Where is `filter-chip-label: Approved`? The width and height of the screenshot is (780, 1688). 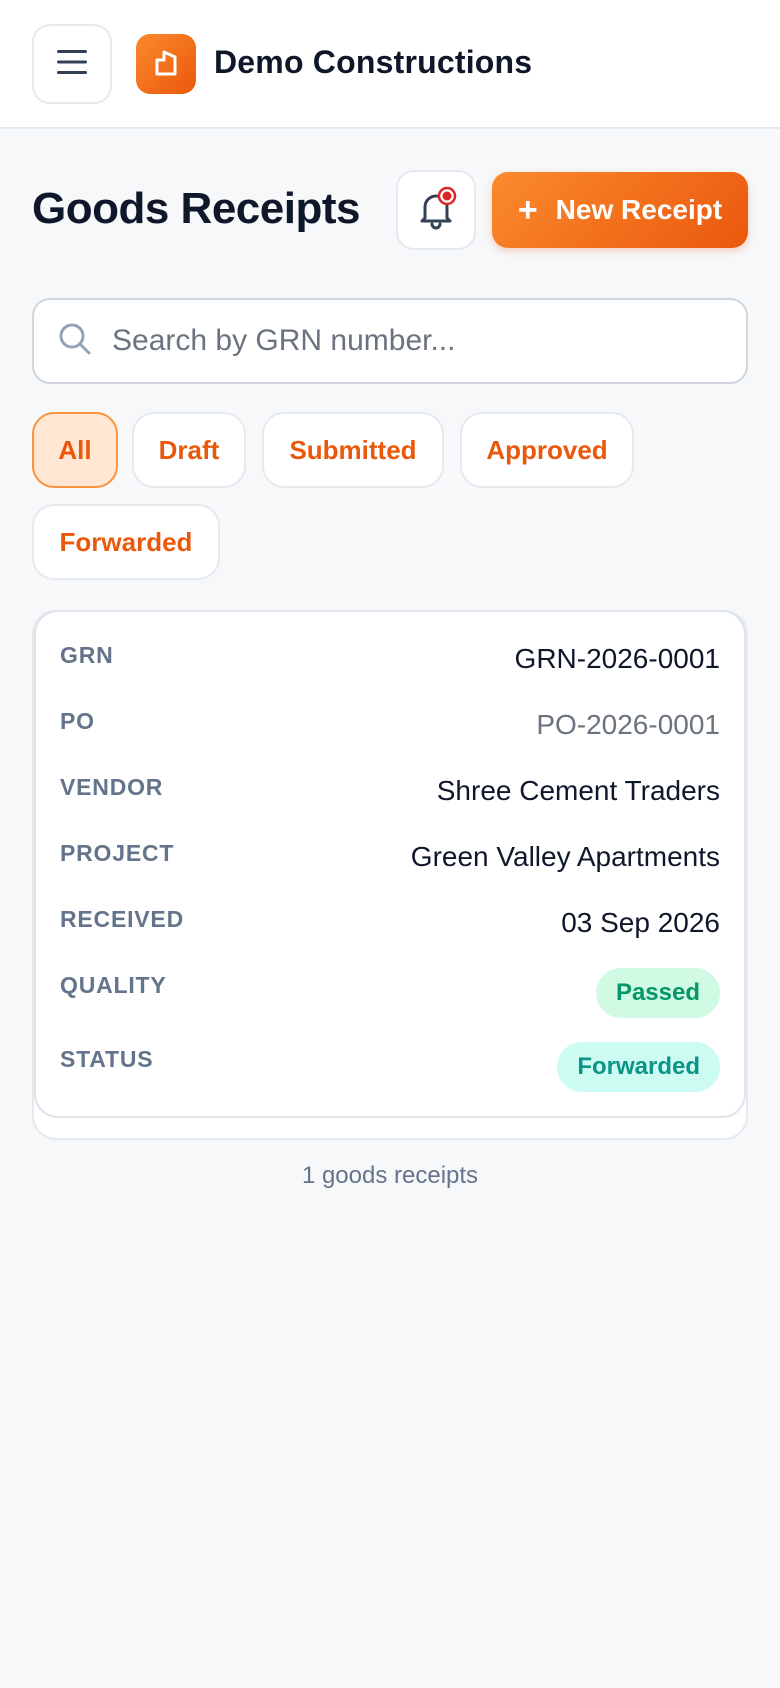
filter-chip-label: Approved is located at coordinates (547, 449).